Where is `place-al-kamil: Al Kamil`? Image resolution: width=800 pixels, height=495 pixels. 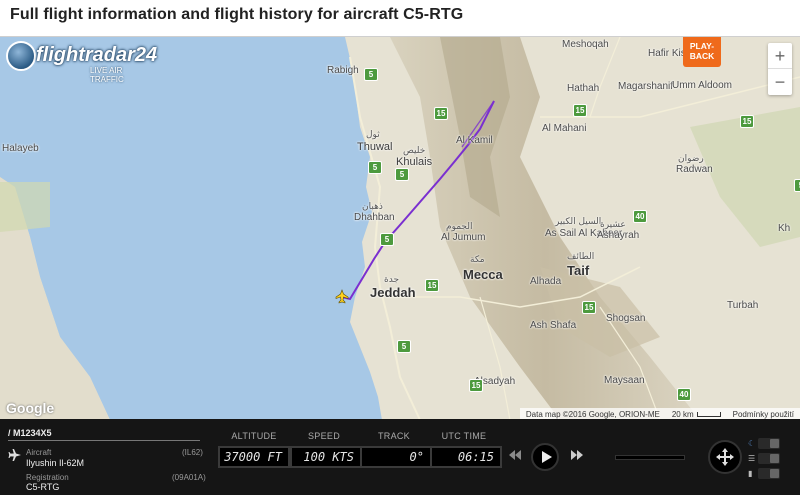 place-al-kamil: Al Kamil is located at coordinates (474, 140).